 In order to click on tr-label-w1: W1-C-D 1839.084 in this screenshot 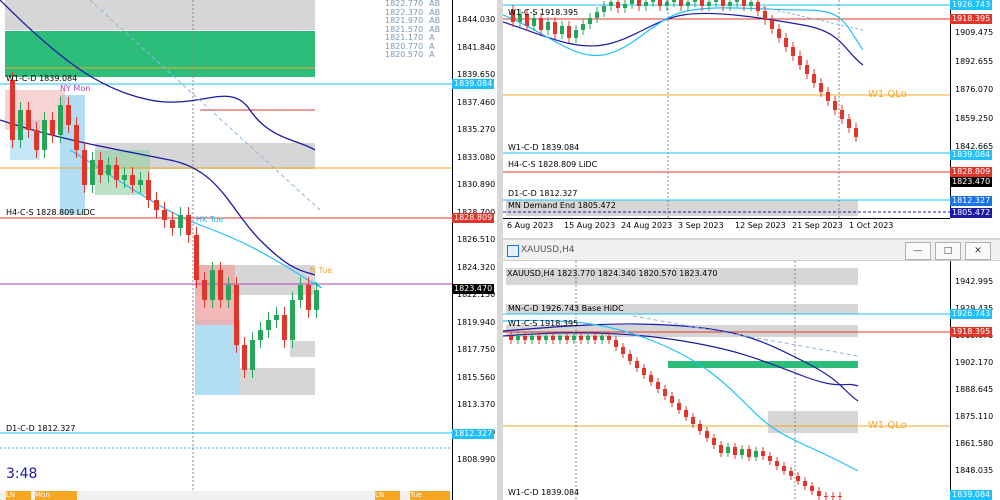, I will do `click(544, 147)`.